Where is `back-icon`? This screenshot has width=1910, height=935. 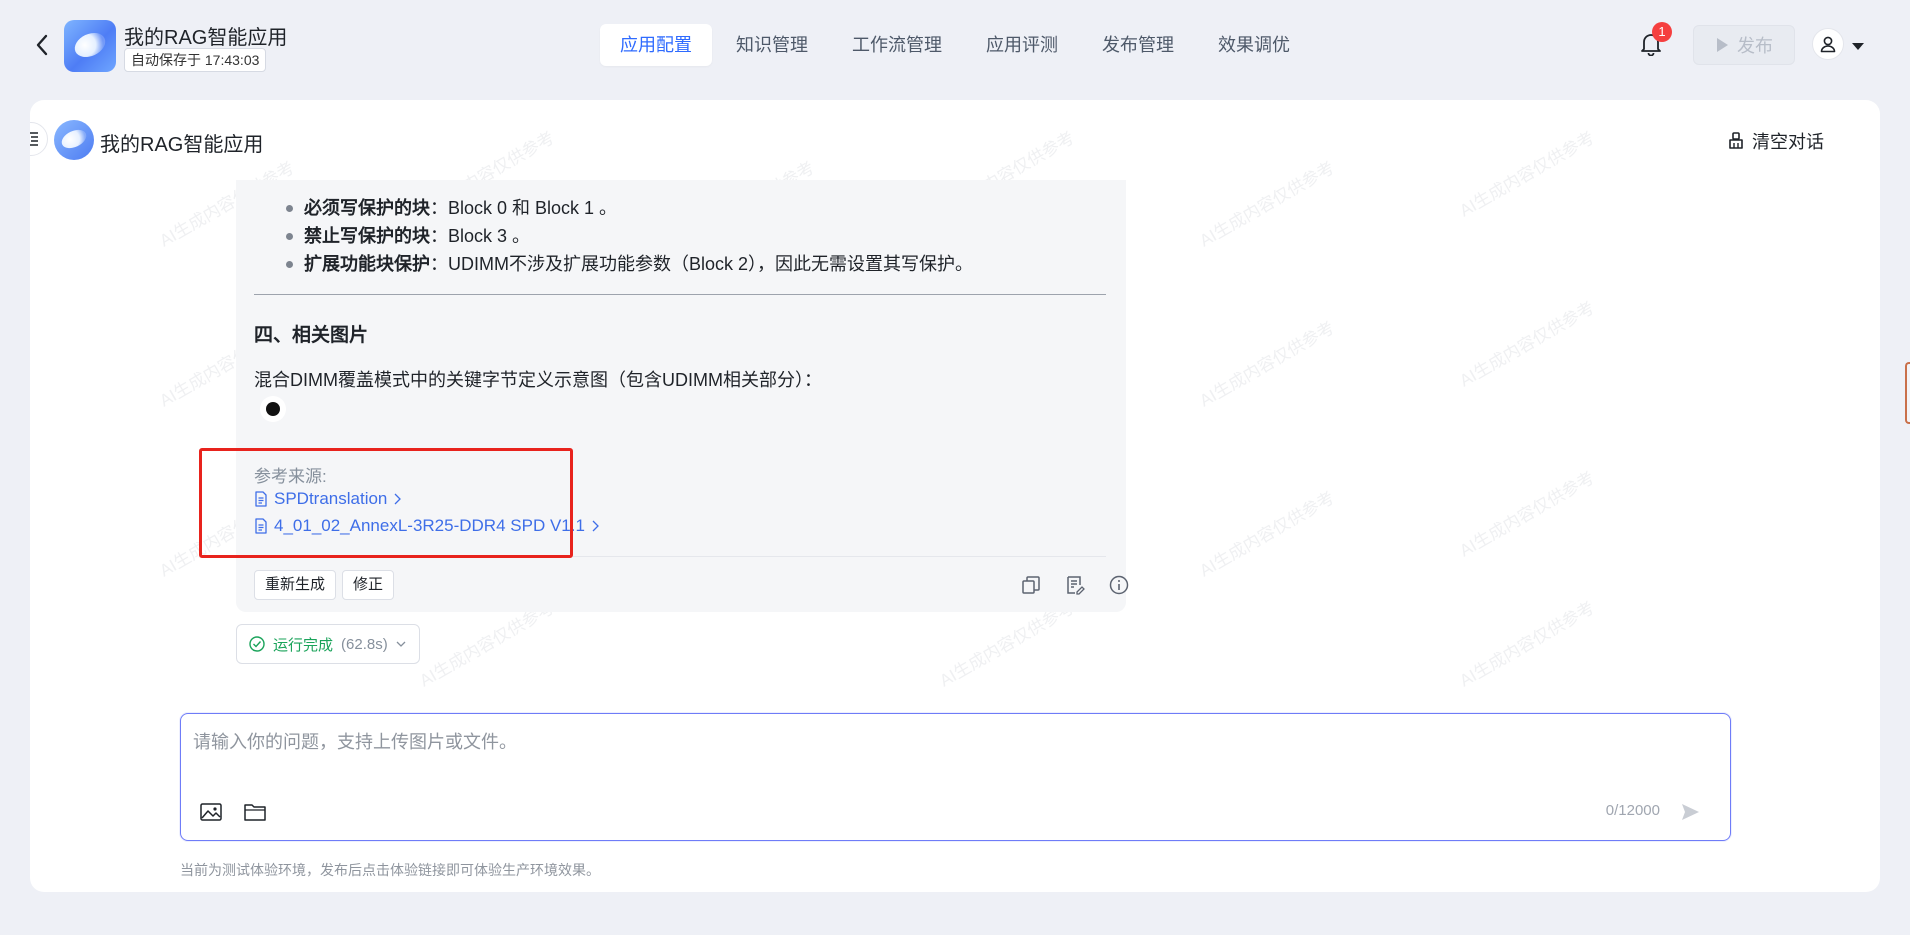 back-icon is located at coordinates (42, 45).